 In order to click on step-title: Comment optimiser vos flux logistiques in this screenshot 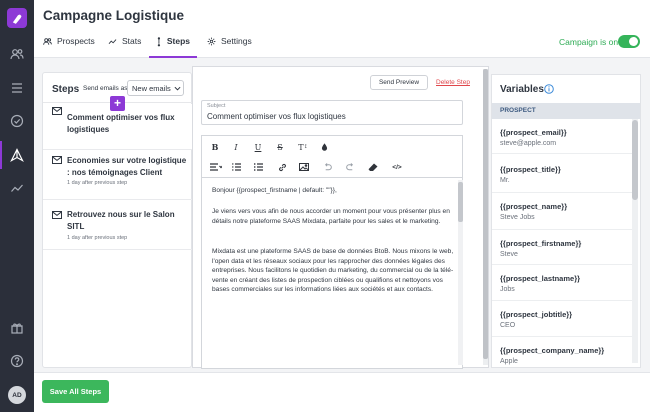, I will do `click(121, 123)`.